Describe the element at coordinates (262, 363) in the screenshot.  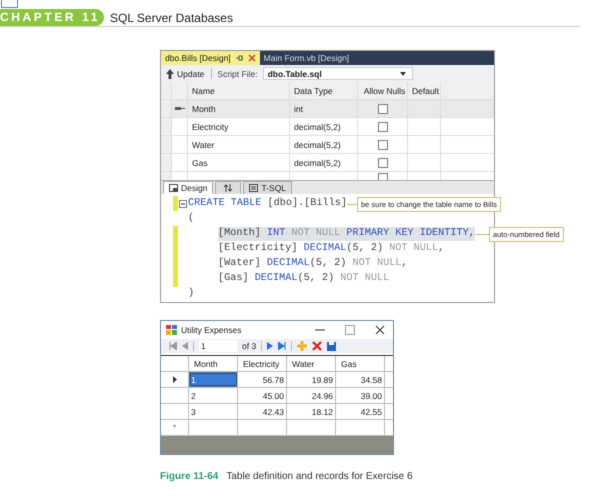
I see `column-header: Electricity` at that location.